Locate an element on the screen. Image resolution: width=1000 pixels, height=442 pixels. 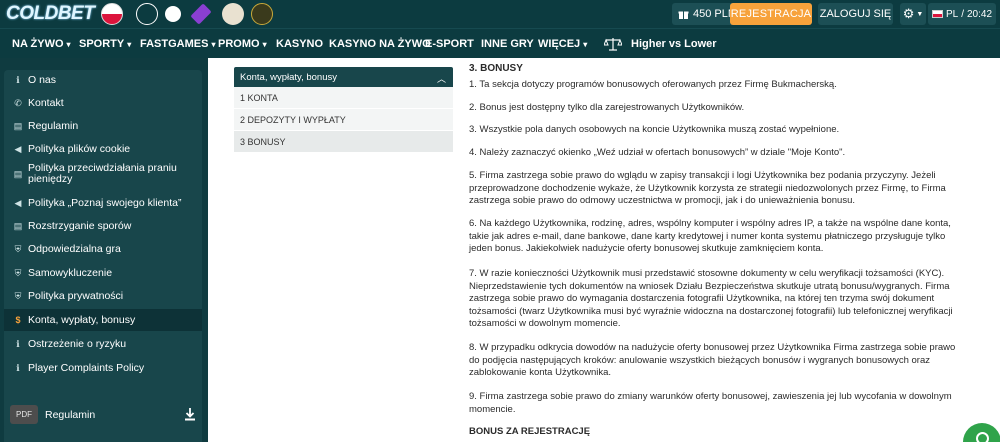
nav-inne-gry: INNE GRY is located at coordinates (507, 44).